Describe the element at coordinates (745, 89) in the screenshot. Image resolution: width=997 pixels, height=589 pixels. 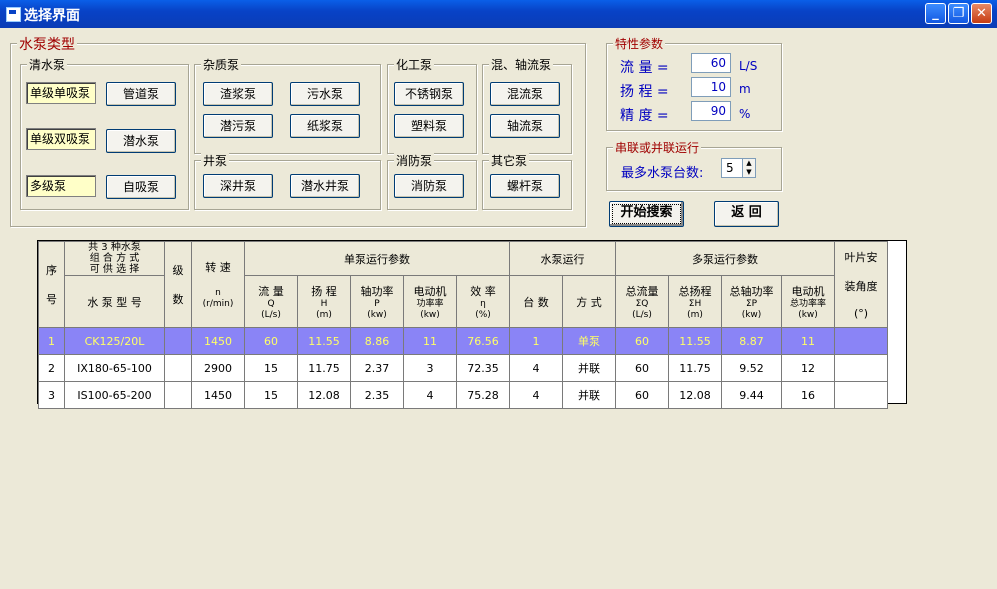
I see `head-unit: m` at that location.